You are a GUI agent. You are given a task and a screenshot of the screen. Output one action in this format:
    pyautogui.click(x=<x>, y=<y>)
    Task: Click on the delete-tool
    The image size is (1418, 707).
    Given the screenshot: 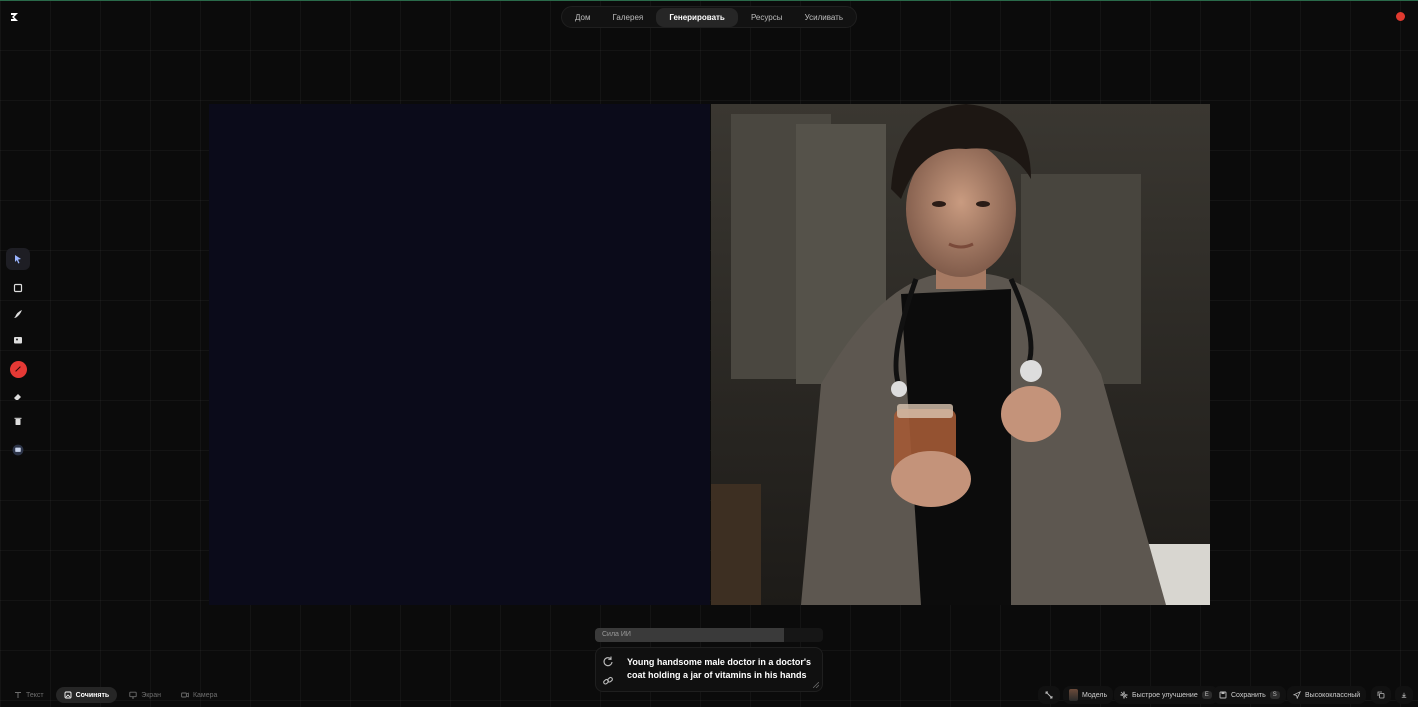 What is the action you would take?
    pyautogui.click(x=18, y=421)
    